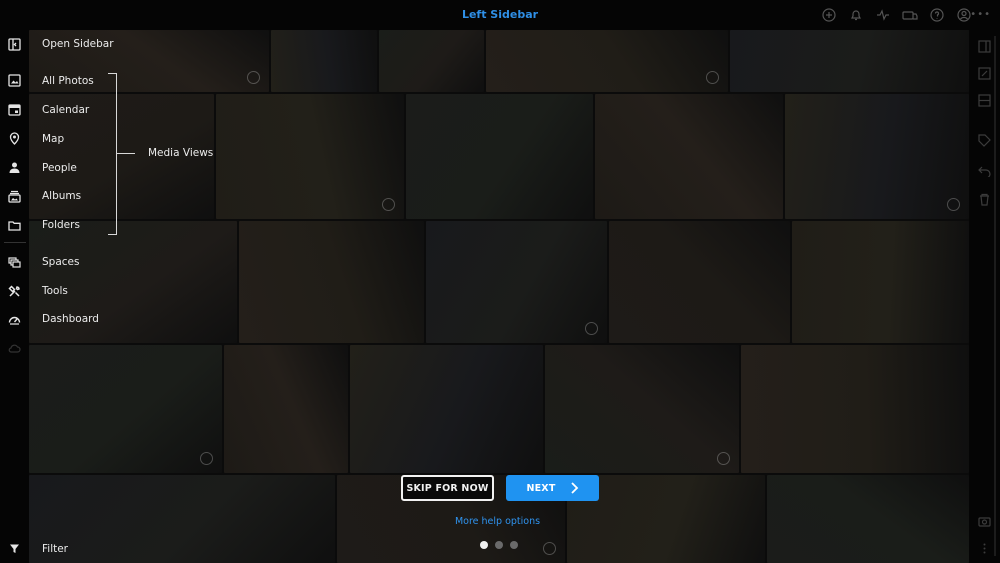 Image resolution: width=1000 pixels, height=563 pixels. What do you see at coordinates (14, 348) in the screenshot?
I see `cloud-off-icon` at bounding box center [14, 348].